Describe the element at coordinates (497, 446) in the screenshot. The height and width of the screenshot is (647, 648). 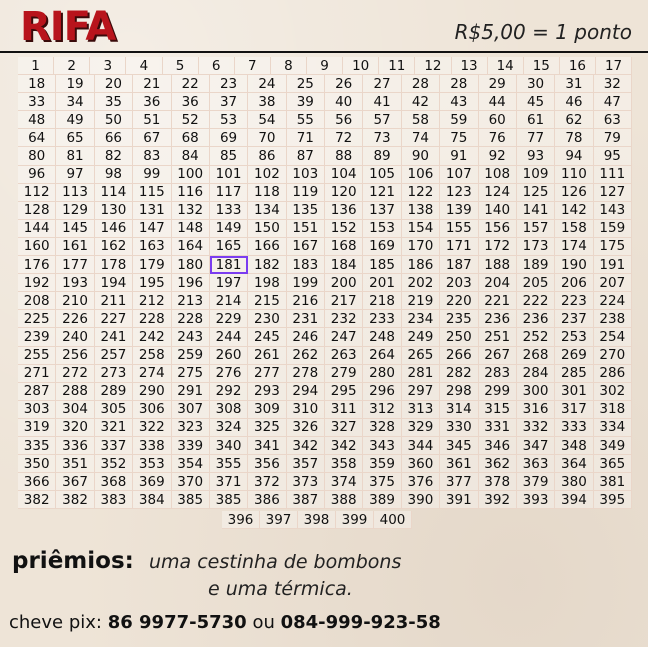
I see `number-cell: 346` at that location.